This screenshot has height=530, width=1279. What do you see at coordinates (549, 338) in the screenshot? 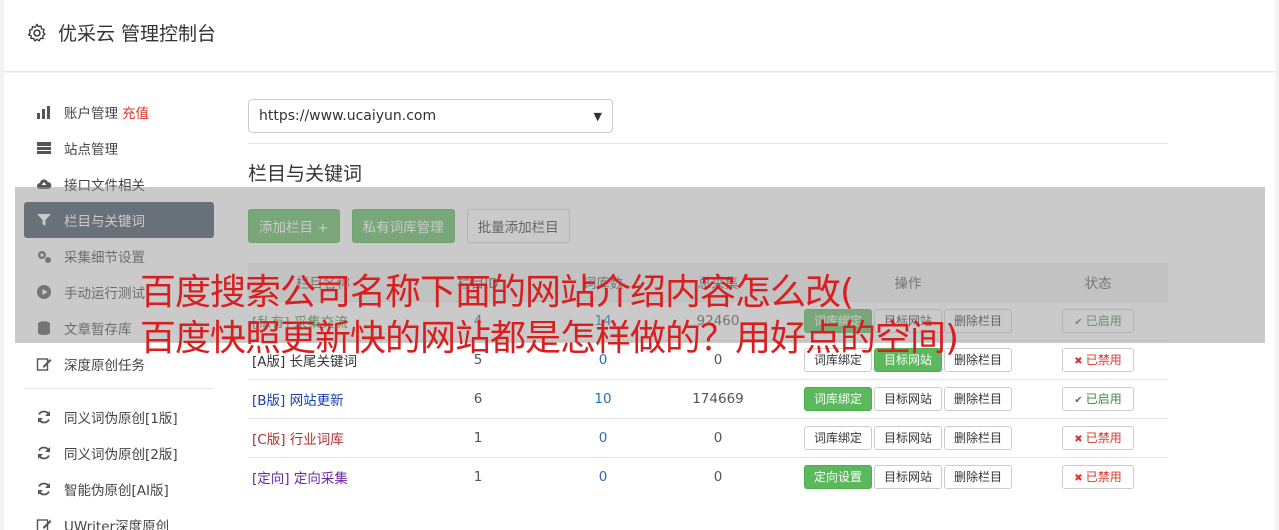
I see `ad-headline-line2: 百度快照更新快的网站都是怎样做的？用好点的空间)` at bounding box center [549, 338].